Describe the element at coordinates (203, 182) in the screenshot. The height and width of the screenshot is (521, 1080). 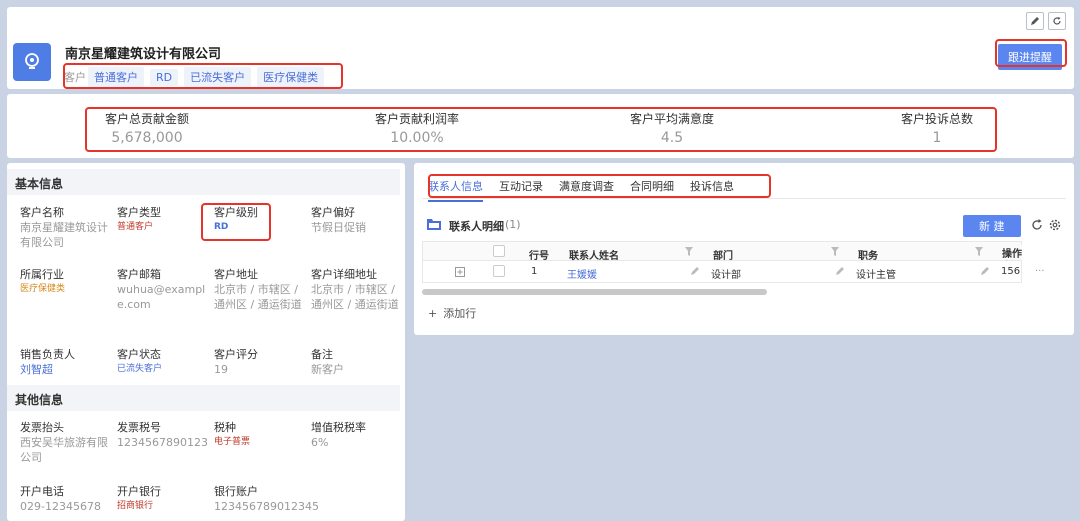
I see `basic-info-title: 基本信息` at that location.